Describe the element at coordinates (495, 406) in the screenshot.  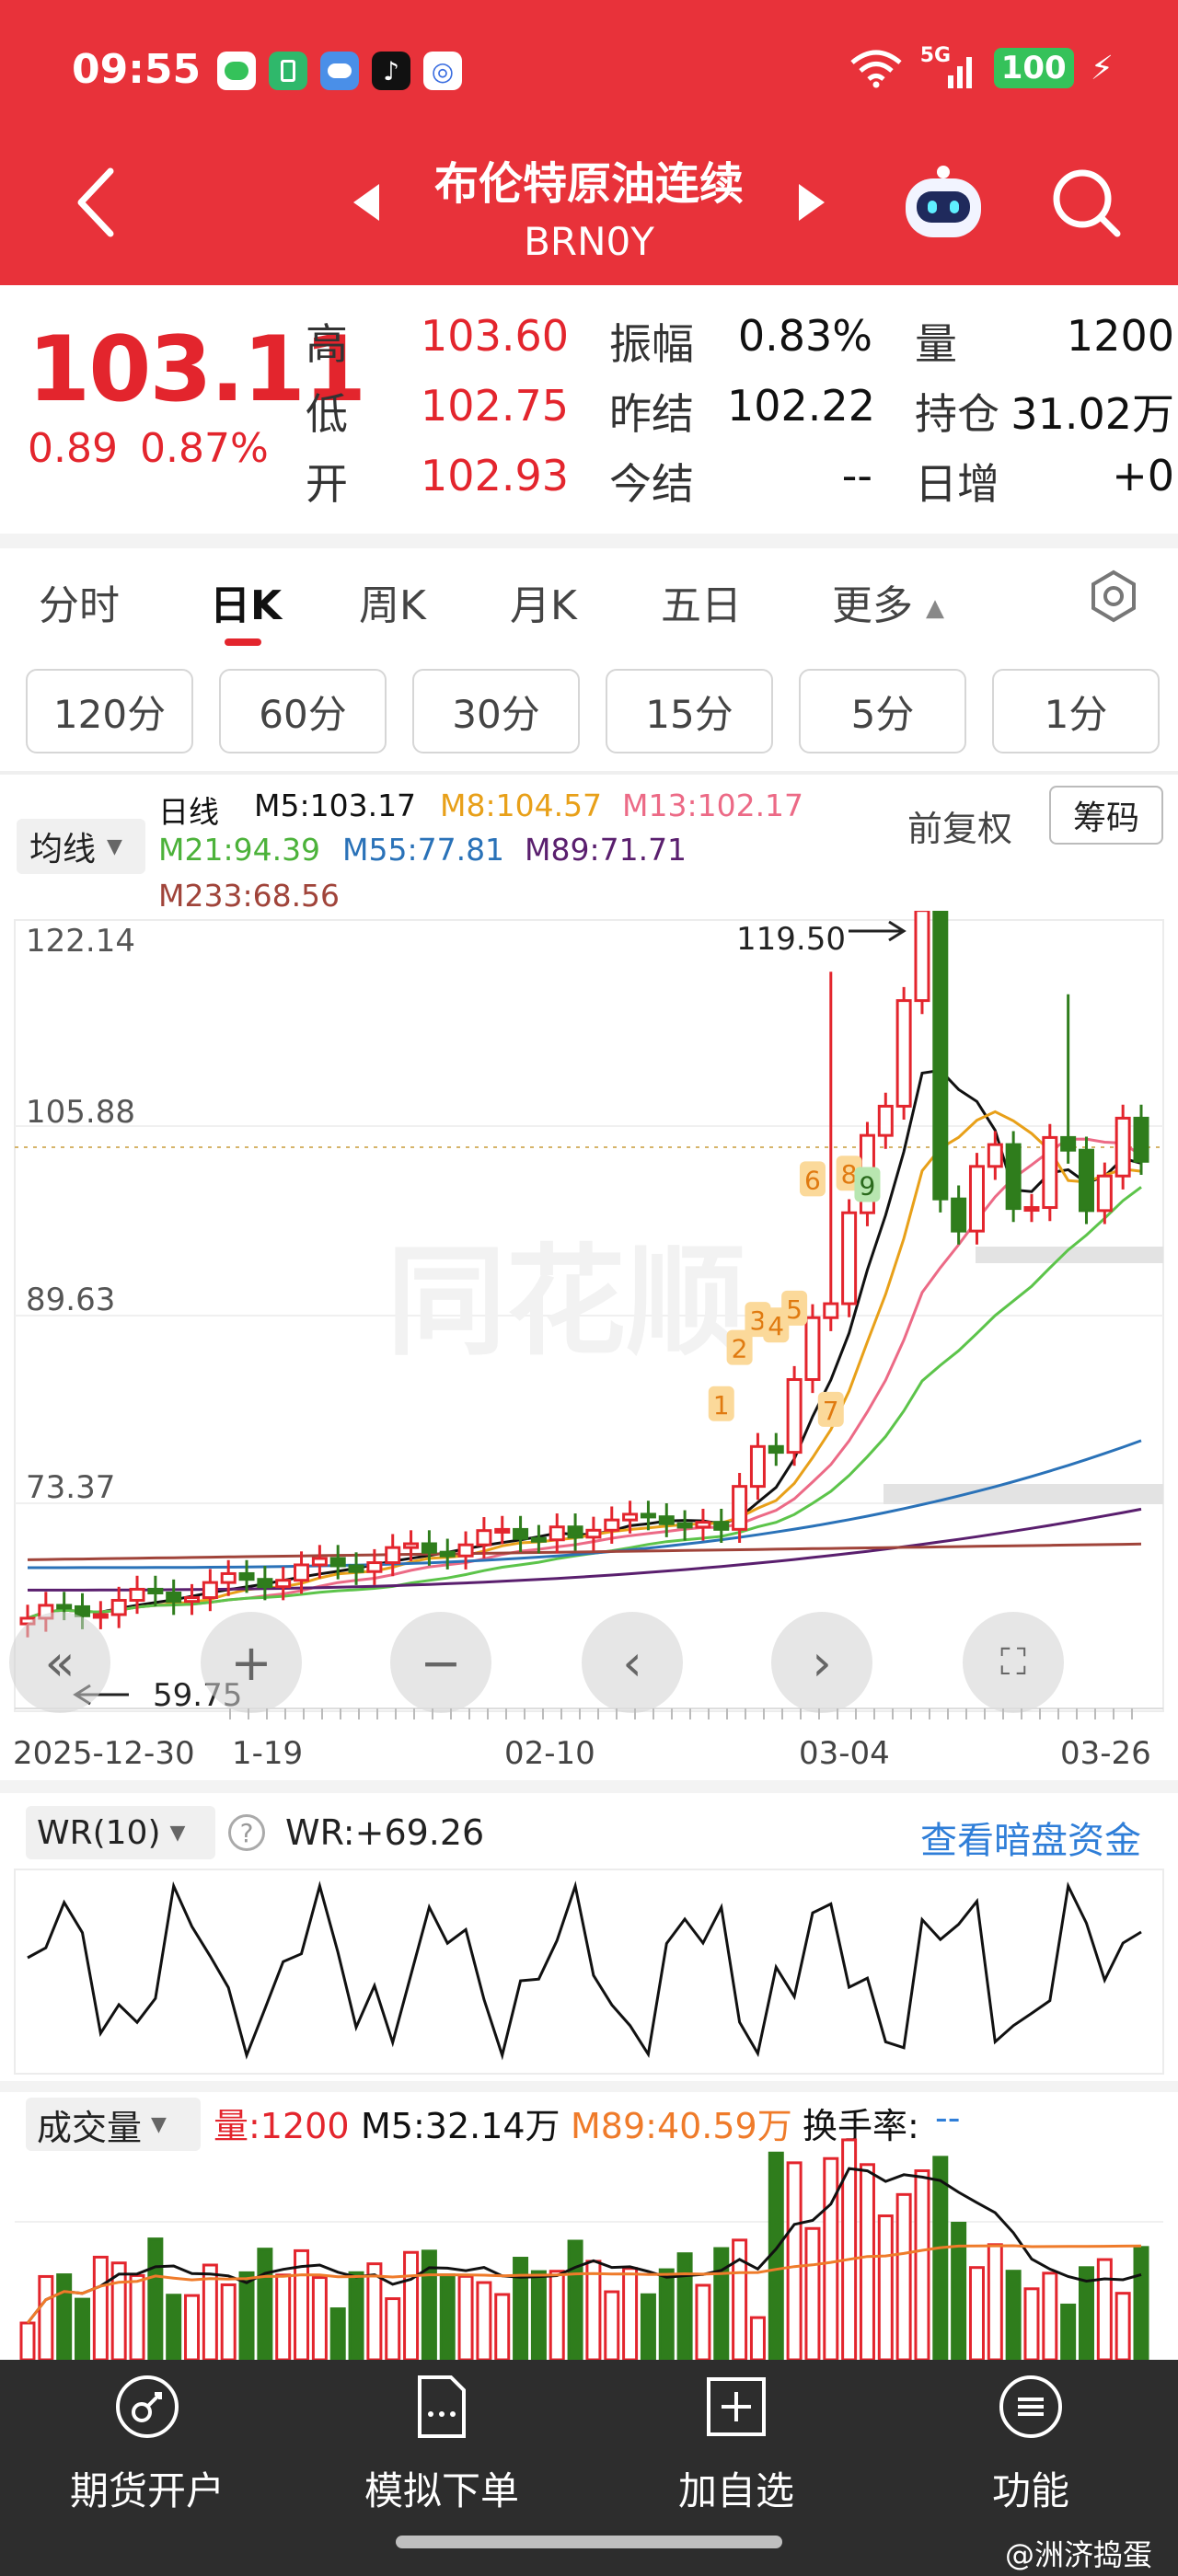
I see `low-value: 102.75` at that location.